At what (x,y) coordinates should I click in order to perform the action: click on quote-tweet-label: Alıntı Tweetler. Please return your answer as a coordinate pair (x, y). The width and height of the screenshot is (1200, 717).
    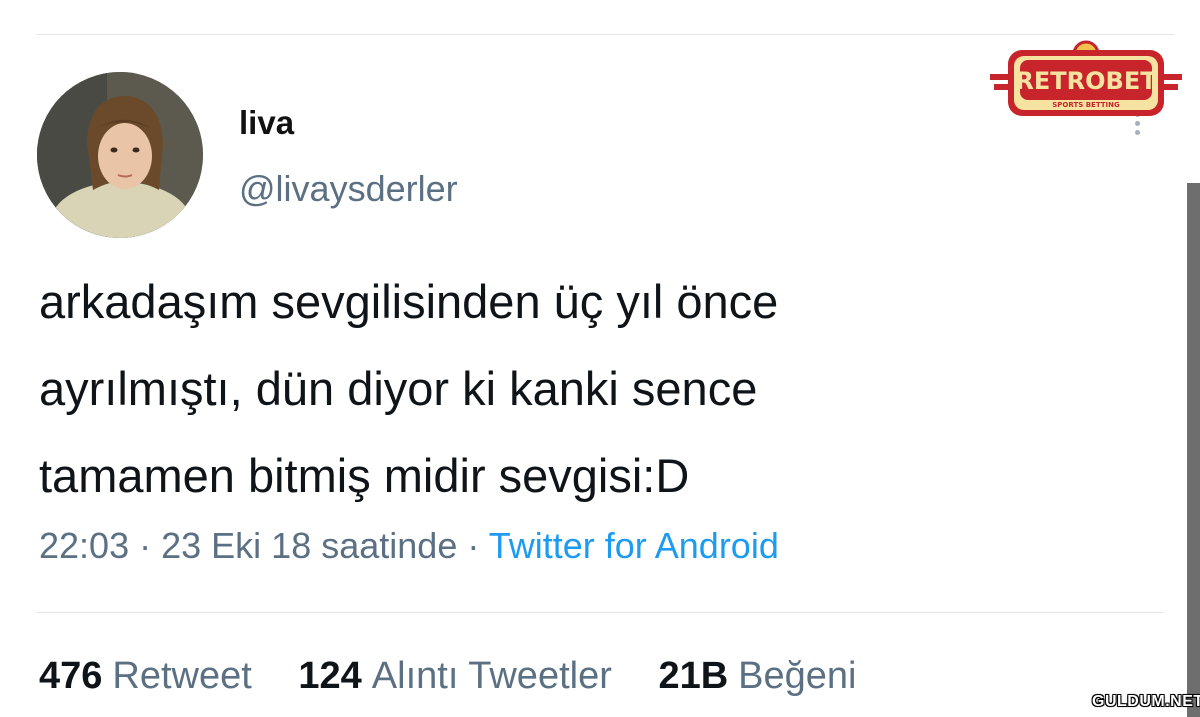
    Looking at the image, I should click on (491, 676).